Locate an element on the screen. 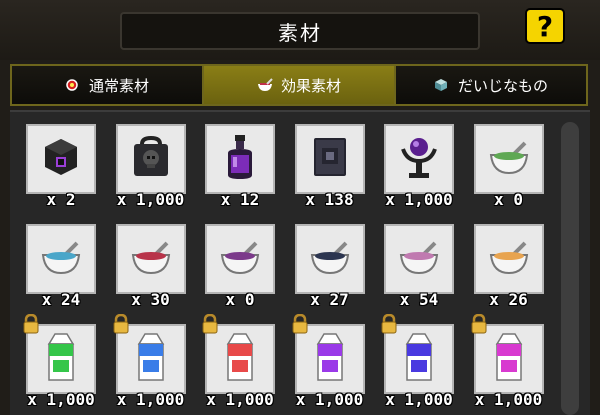 Image resolution: width=600 pixels, height=415 pixels. item-cell: x 54 is located at coordinates (419, 266).